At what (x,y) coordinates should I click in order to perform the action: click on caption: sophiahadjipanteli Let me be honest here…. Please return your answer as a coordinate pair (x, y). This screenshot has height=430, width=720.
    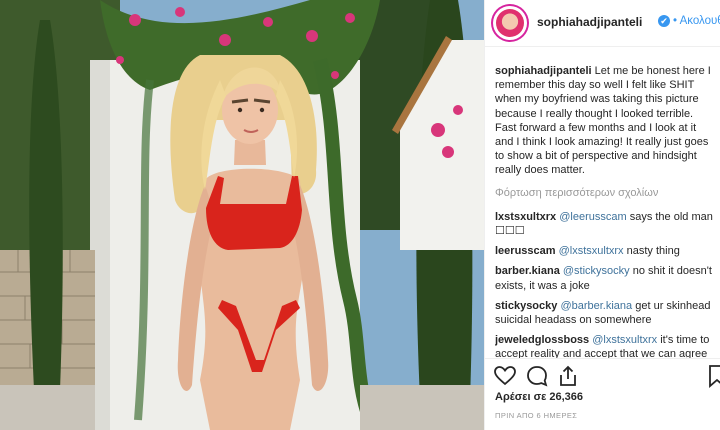
    Looking at the image, I should click on (605, 121).